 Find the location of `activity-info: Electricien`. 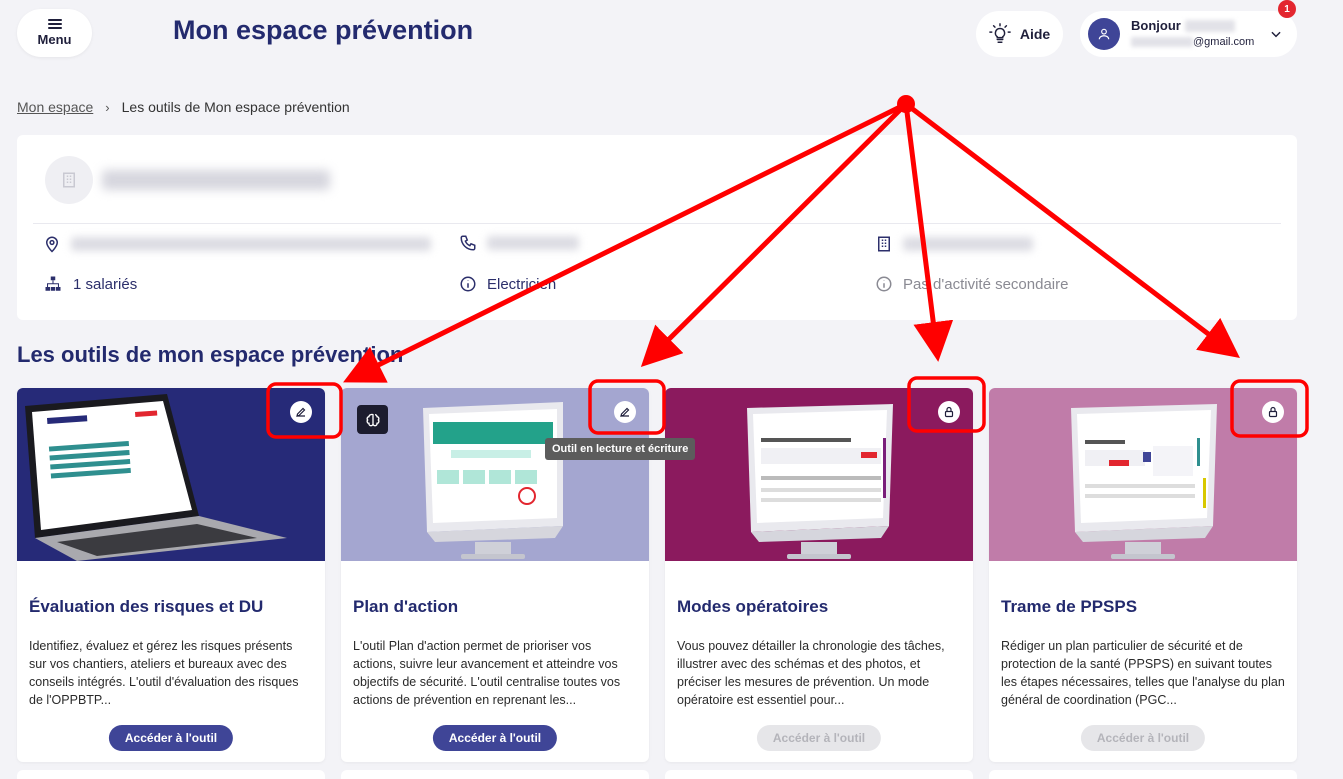

activity-info: Electricien is located at coordinates (507, 284).